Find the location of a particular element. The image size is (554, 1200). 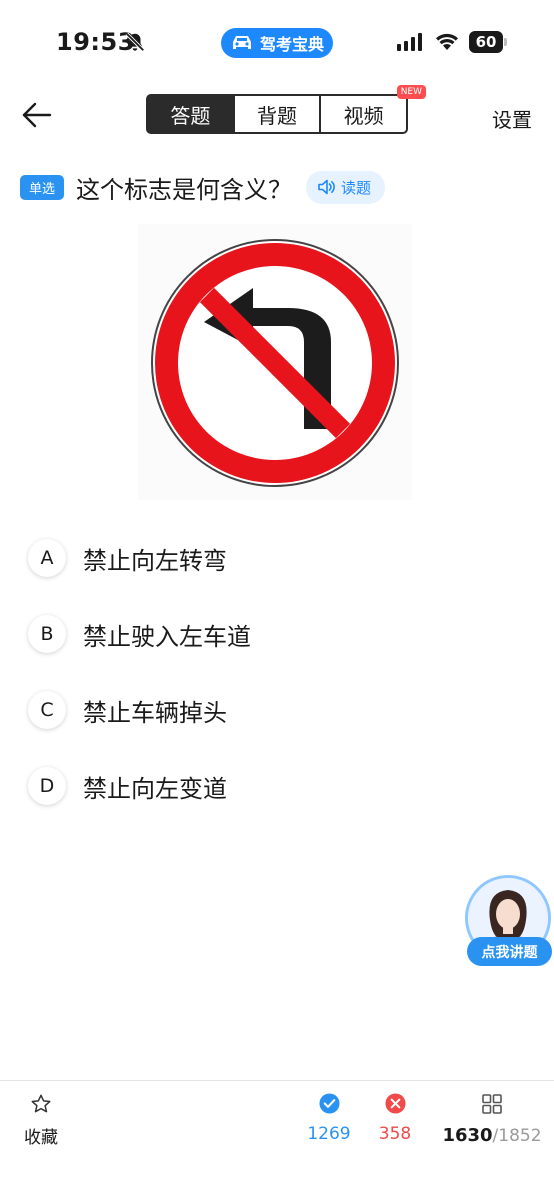

battery-cap is located at coordinates (505, 42).